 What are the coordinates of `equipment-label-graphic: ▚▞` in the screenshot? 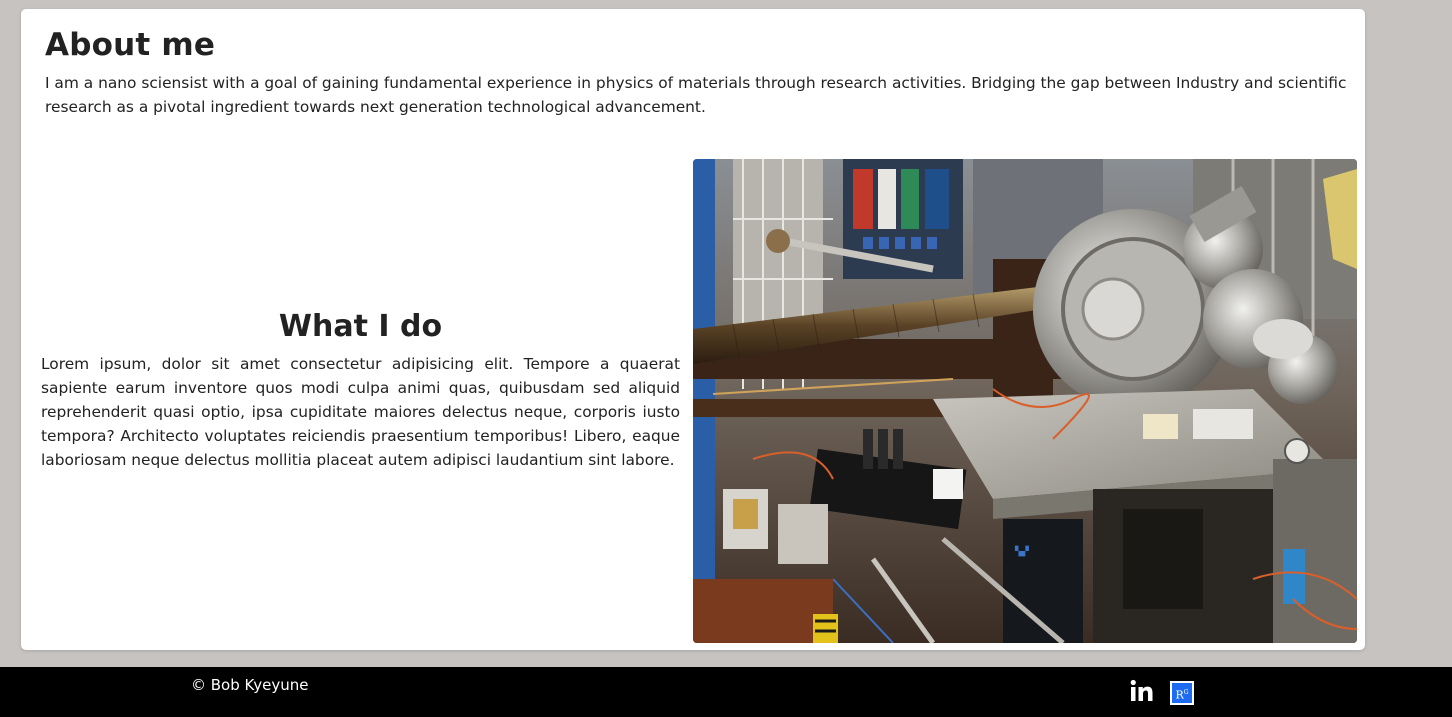 It's located at (1022, 551).